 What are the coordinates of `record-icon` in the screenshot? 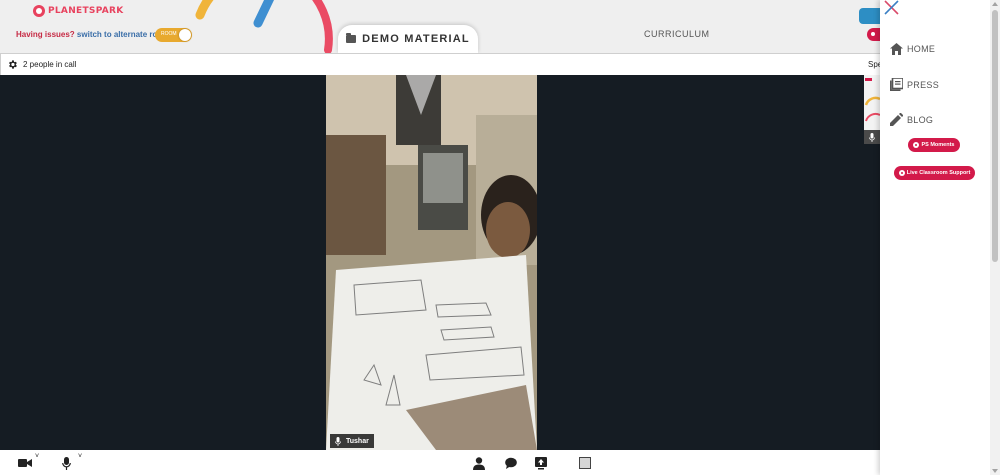 It's located at (873, 34).